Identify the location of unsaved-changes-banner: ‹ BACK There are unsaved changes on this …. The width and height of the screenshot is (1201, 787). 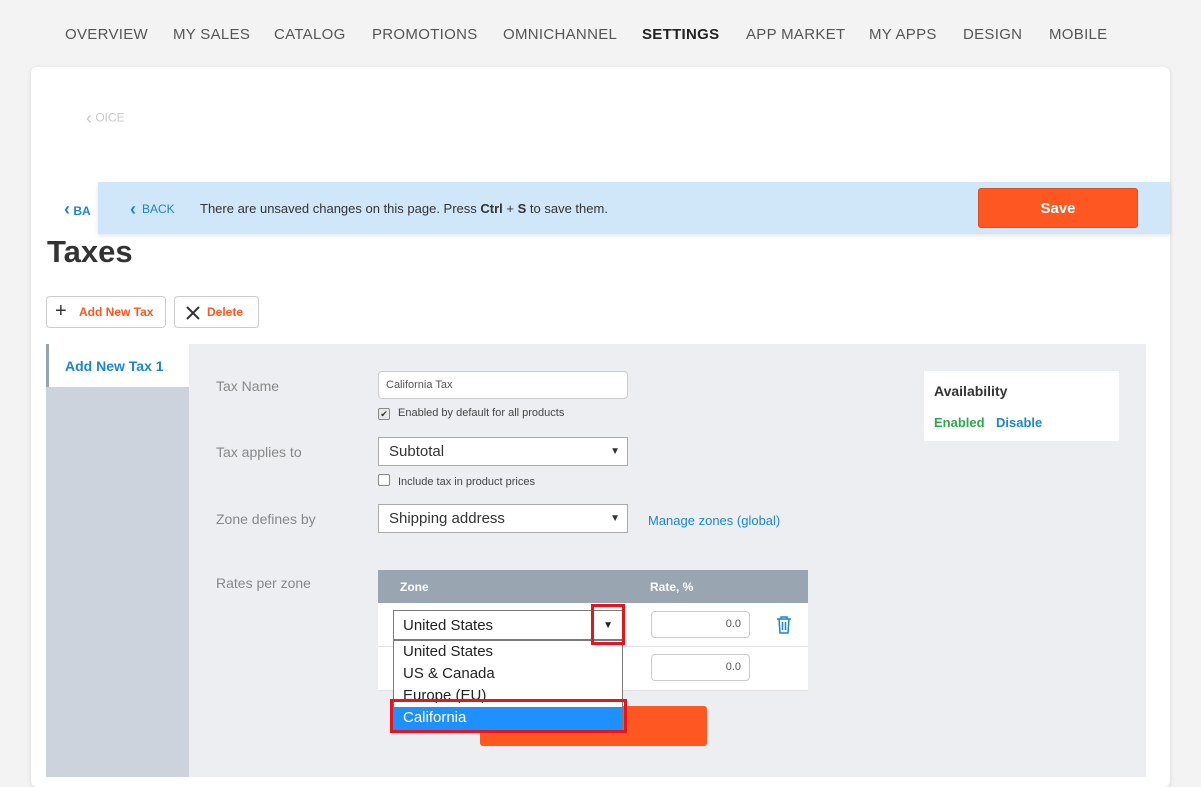
(634, 208).